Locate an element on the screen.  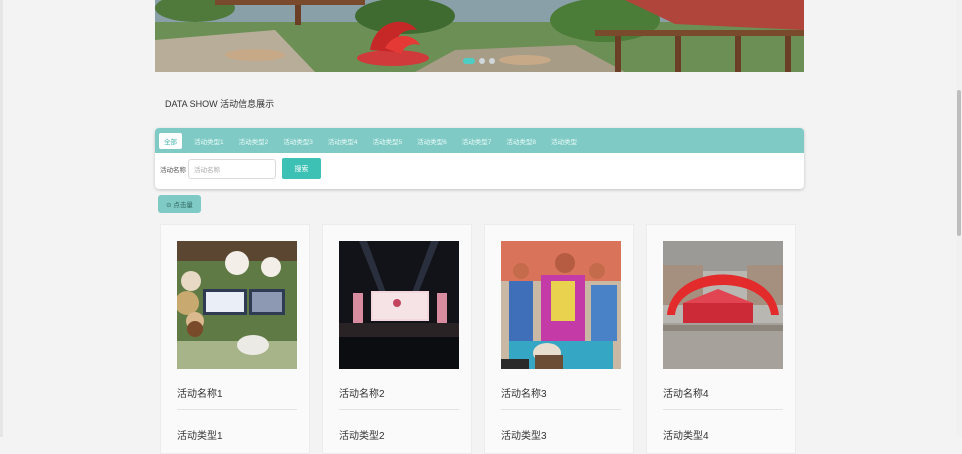
page-scrollbar is located at coordinates (959, 218).